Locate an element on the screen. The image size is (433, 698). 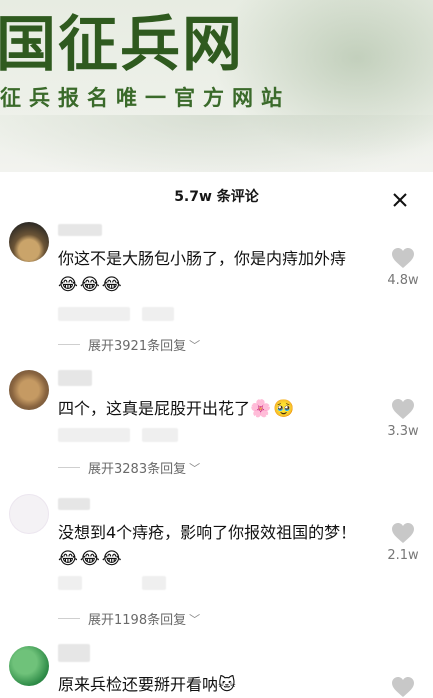
comment-text: 你这不是大肠包小肠了，你是内痔加外痔 is located at coordinates (202, 258).